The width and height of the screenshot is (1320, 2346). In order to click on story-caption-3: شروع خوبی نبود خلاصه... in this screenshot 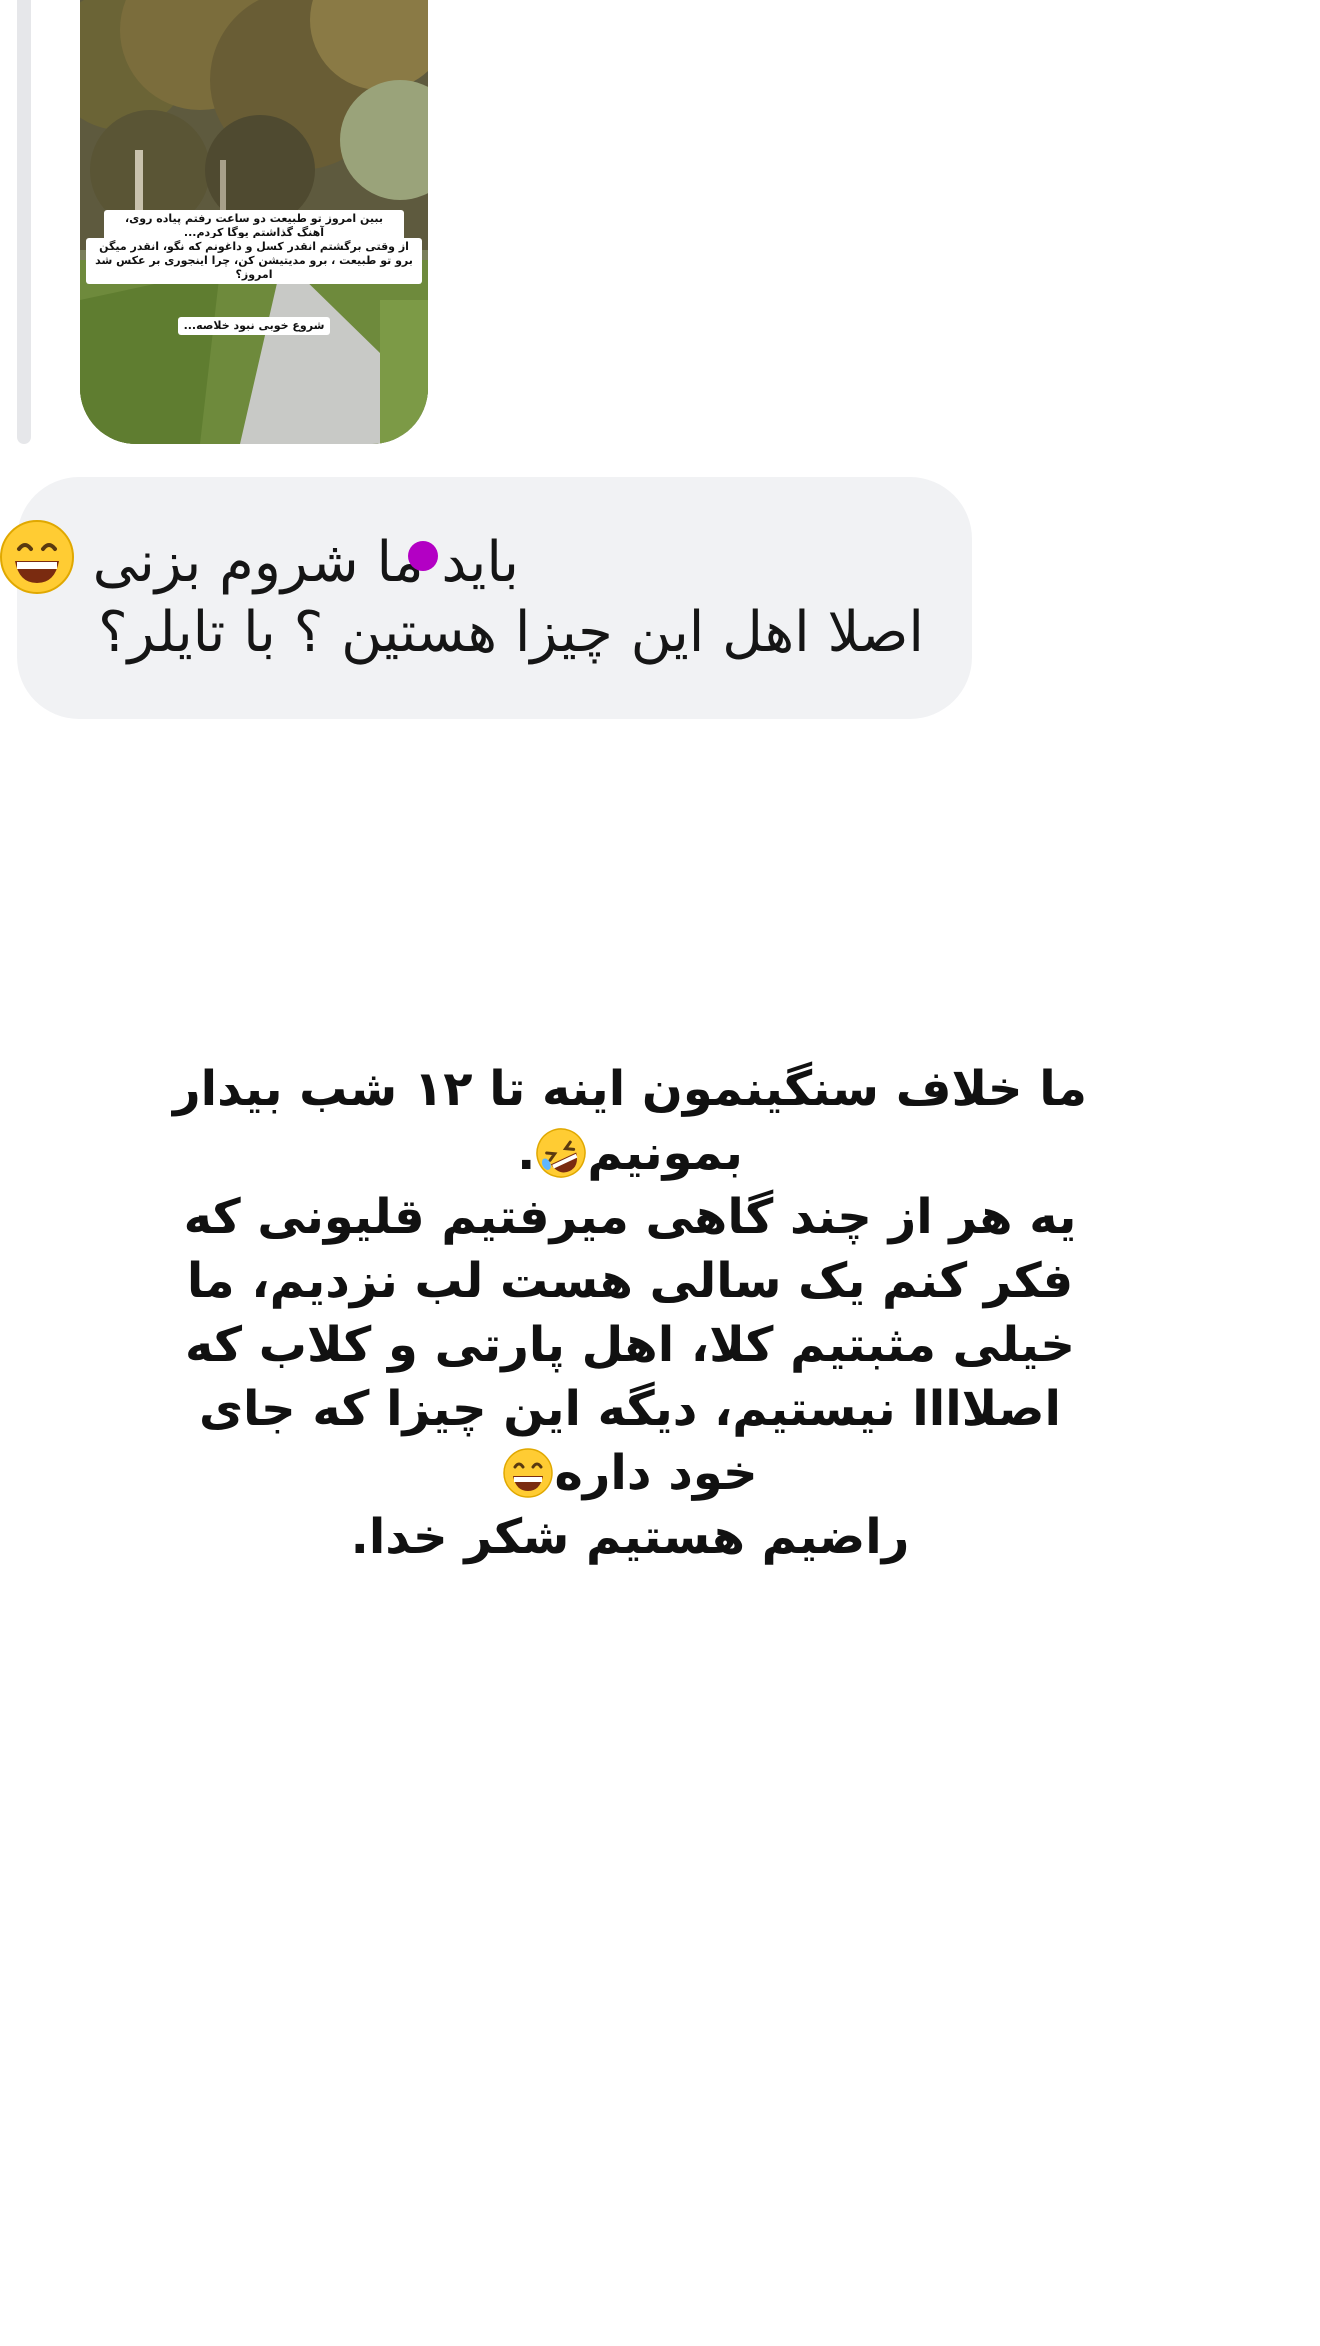, I will do `click(254, 324)`.